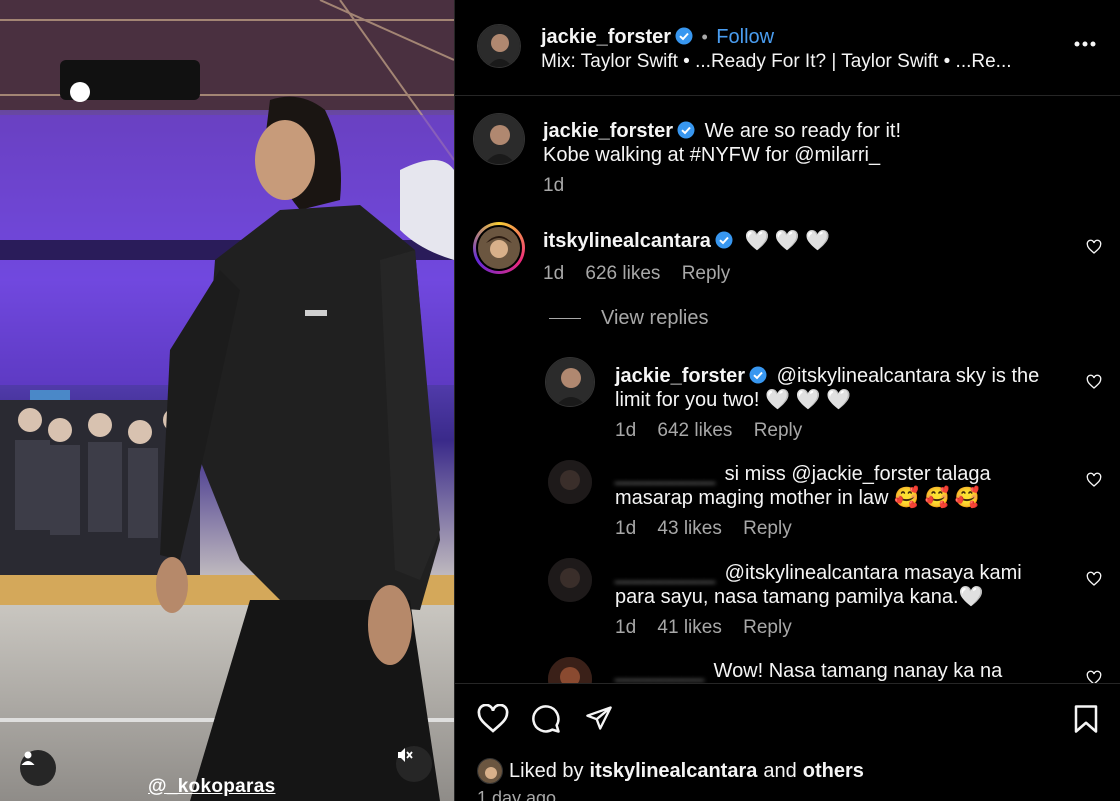 This screenshot has height=801, width=1120. What do you see at coordinates (706, 273) in the screenshot?
I see `comment-reply-button: Reply` at bounding box center [706, 273].